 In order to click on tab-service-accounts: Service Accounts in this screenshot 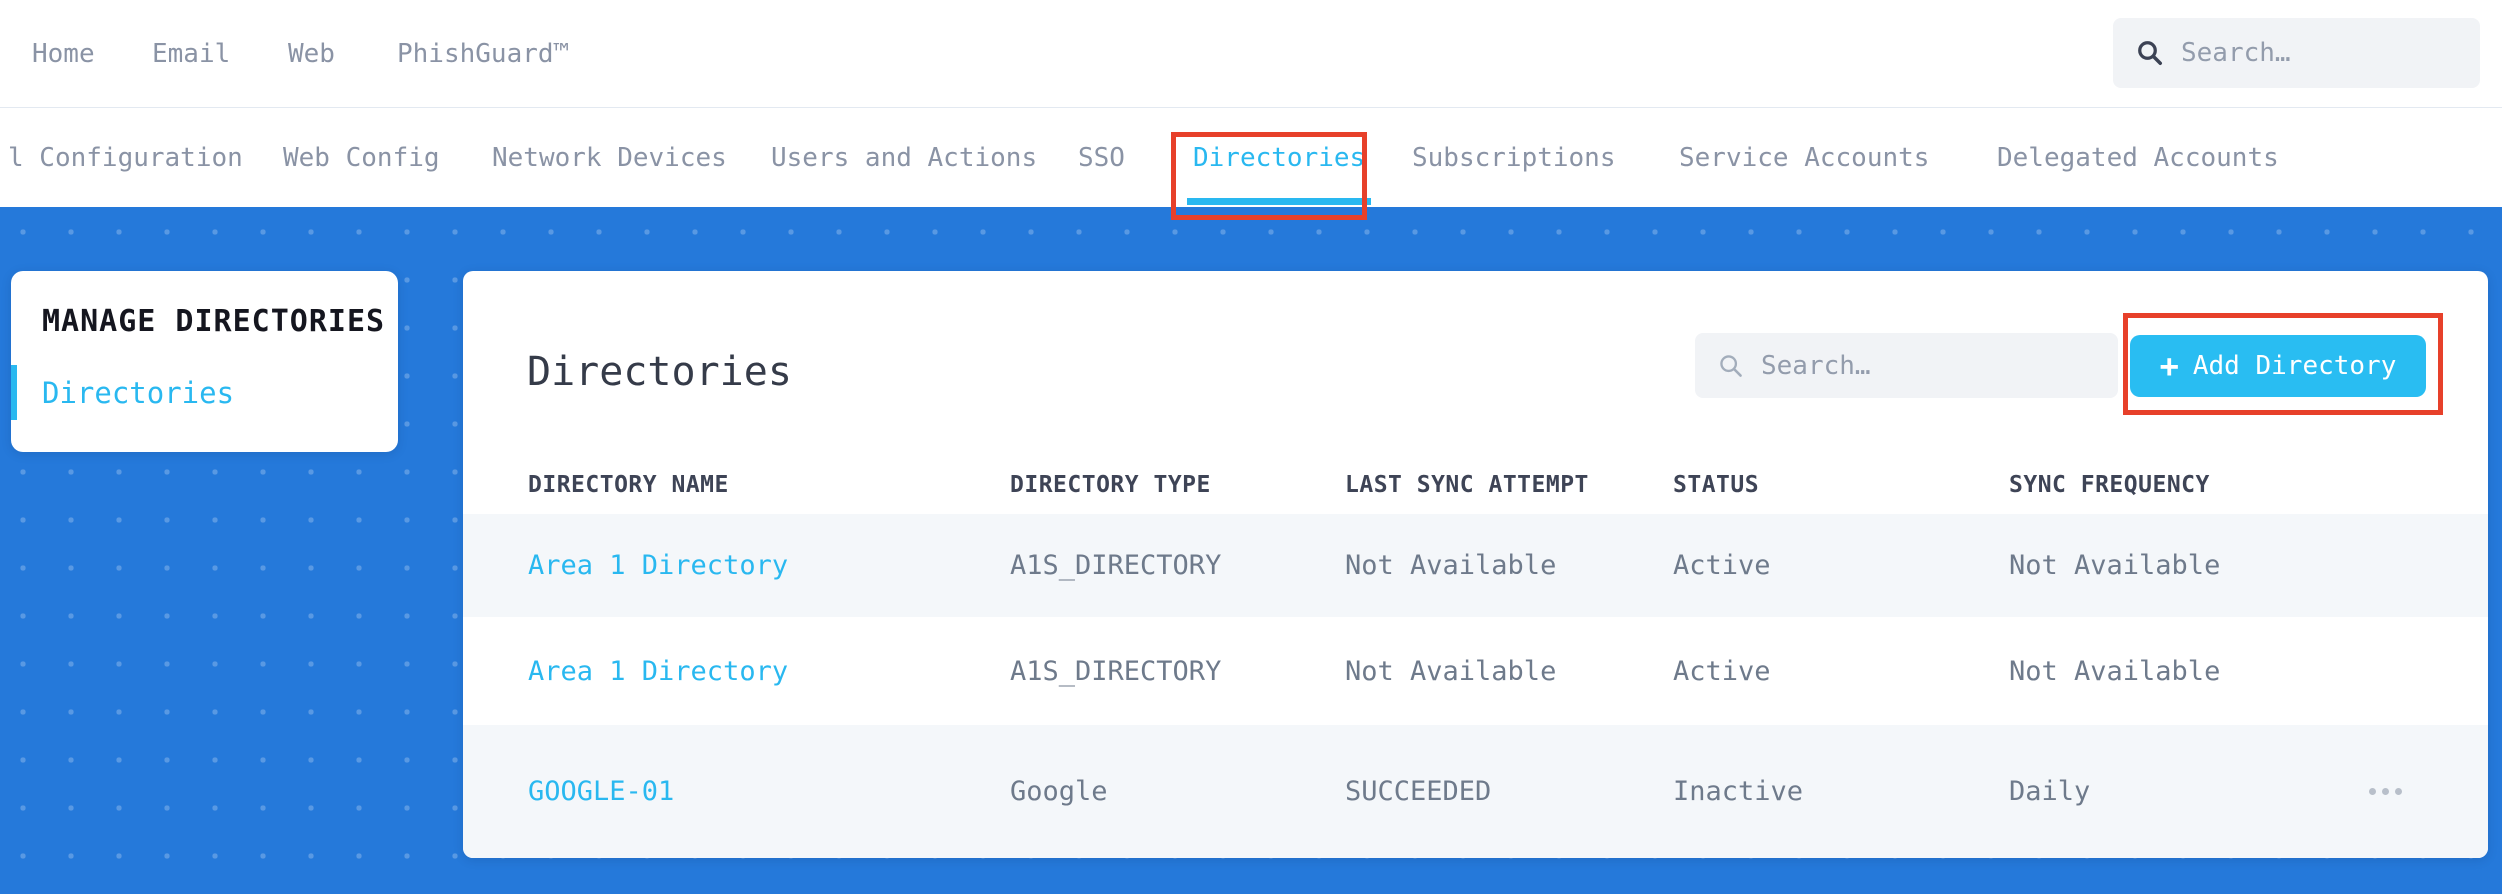, I will do `click(1804, 158)`.